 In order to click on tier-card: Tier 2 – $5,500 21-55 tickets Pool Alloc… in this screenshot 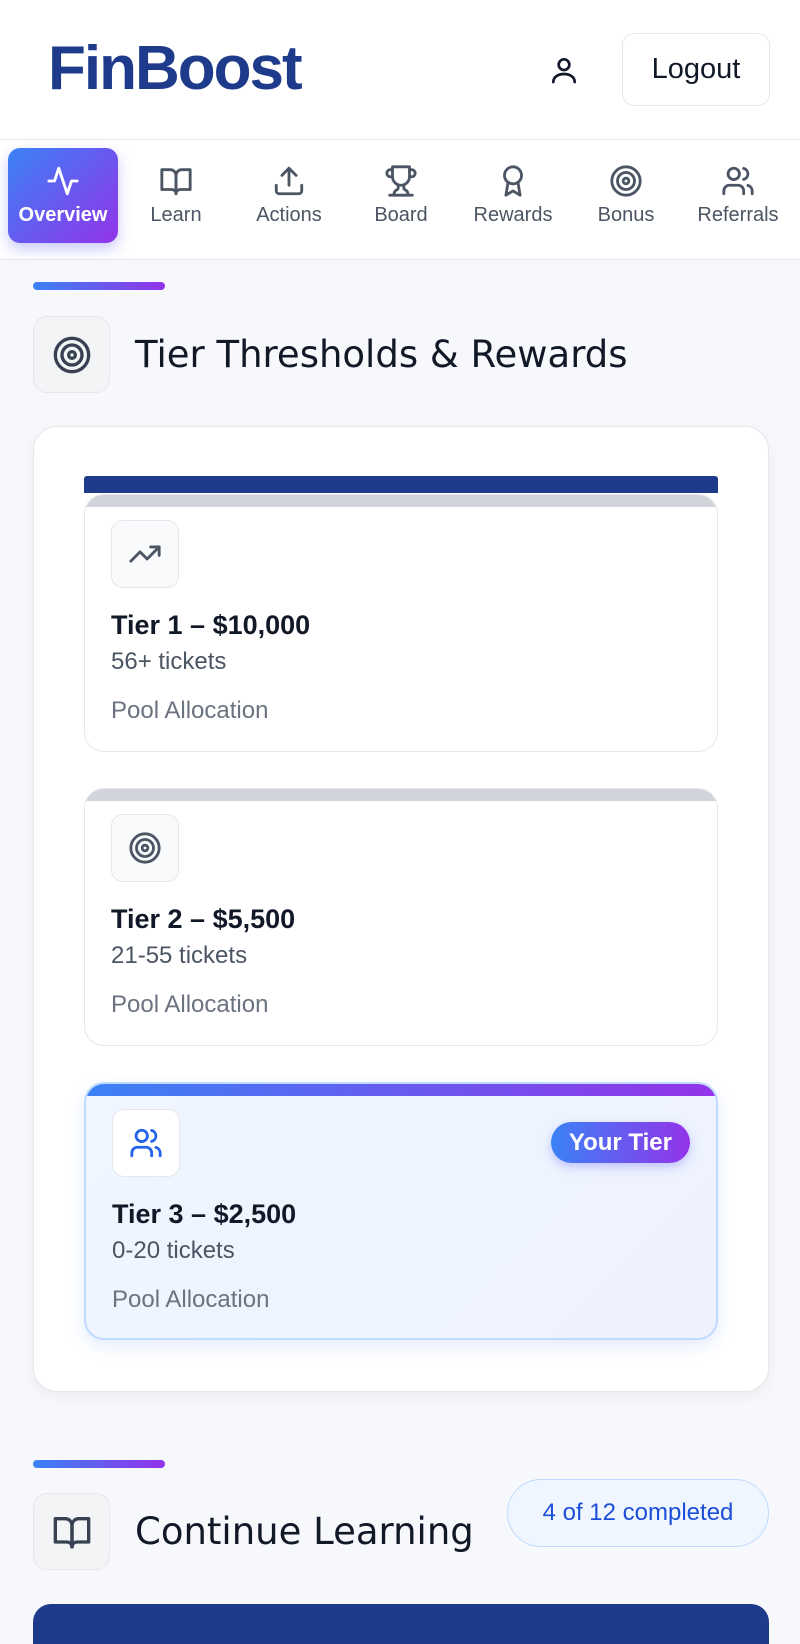, I will do `click(401, 917)`.